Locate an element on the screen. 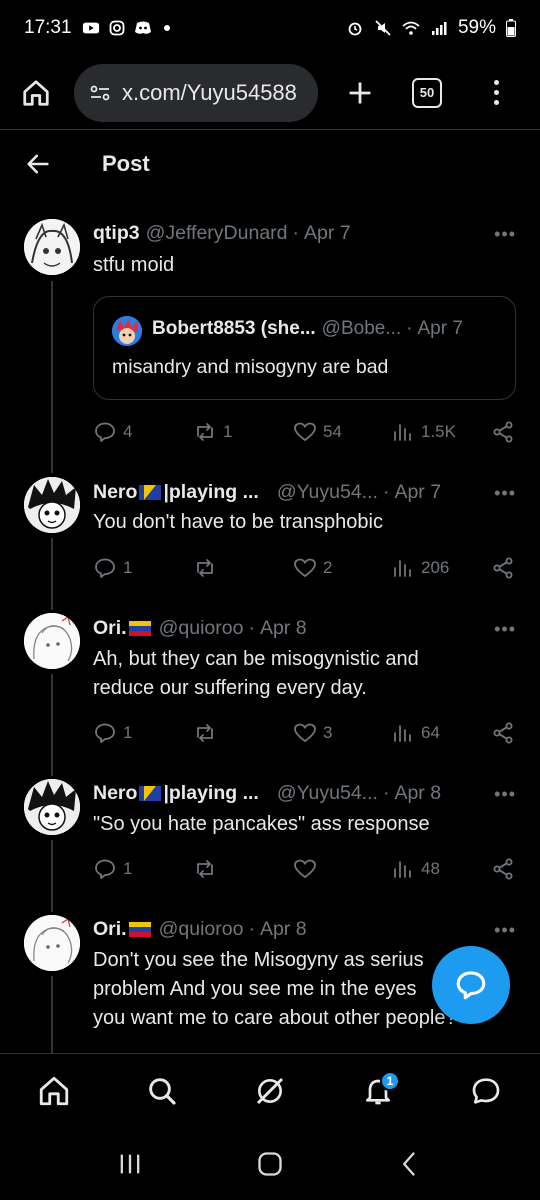  tweet-header: qtip3 @JefferyDunard · Apr 7 ••• is located at coordinates (304, 233).